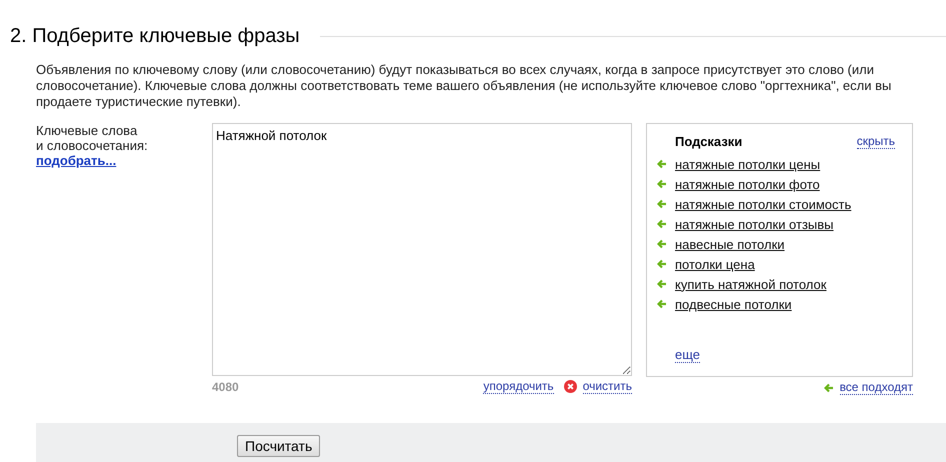 This screenshot has width=946, height=462. What do you see at coordinates (570, 386) in the screenshot?
I see `clear-icon` at bounding box center [570, 386].